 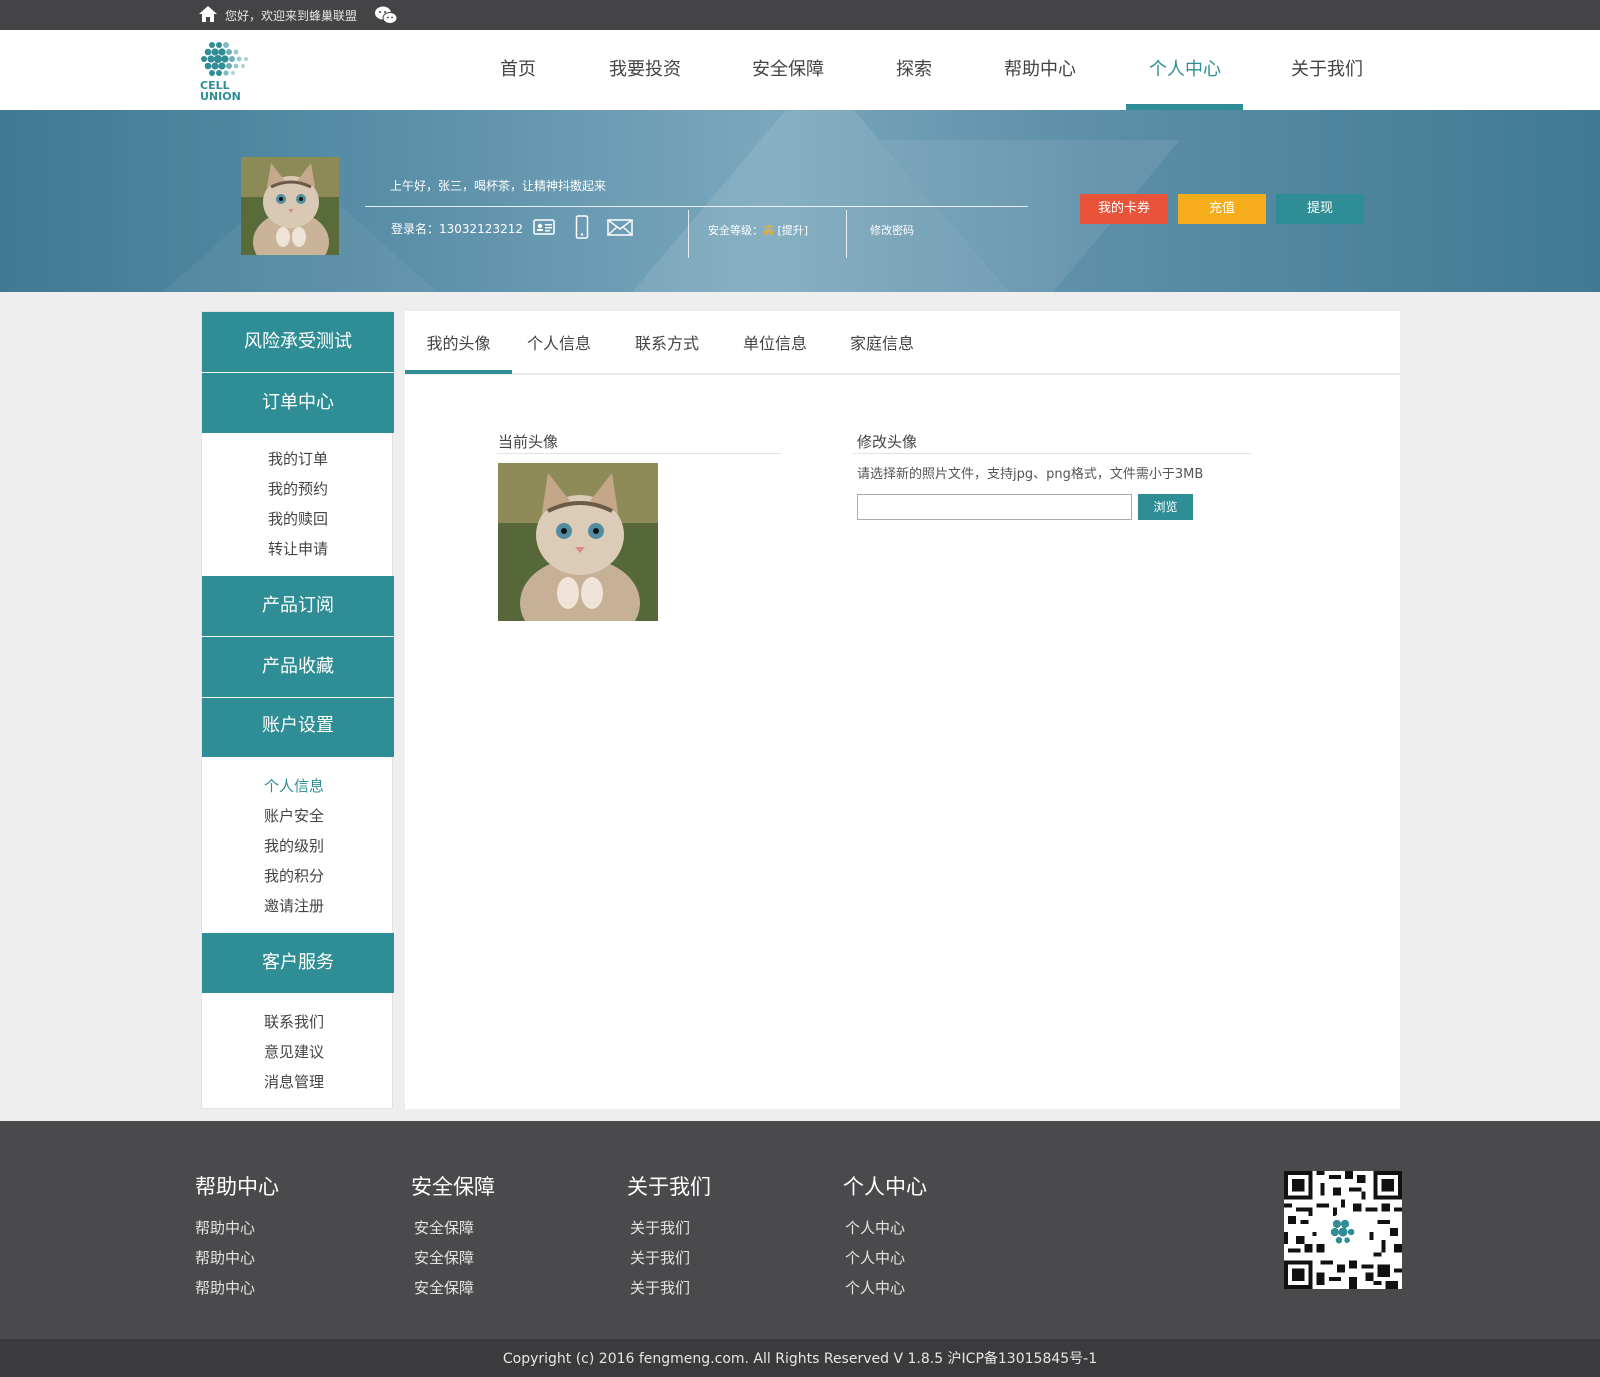 What do you see at coordinates (1165, 507) in the screenshot?
I see `browse-button: 浏览` at bounding box center [1165, 507].